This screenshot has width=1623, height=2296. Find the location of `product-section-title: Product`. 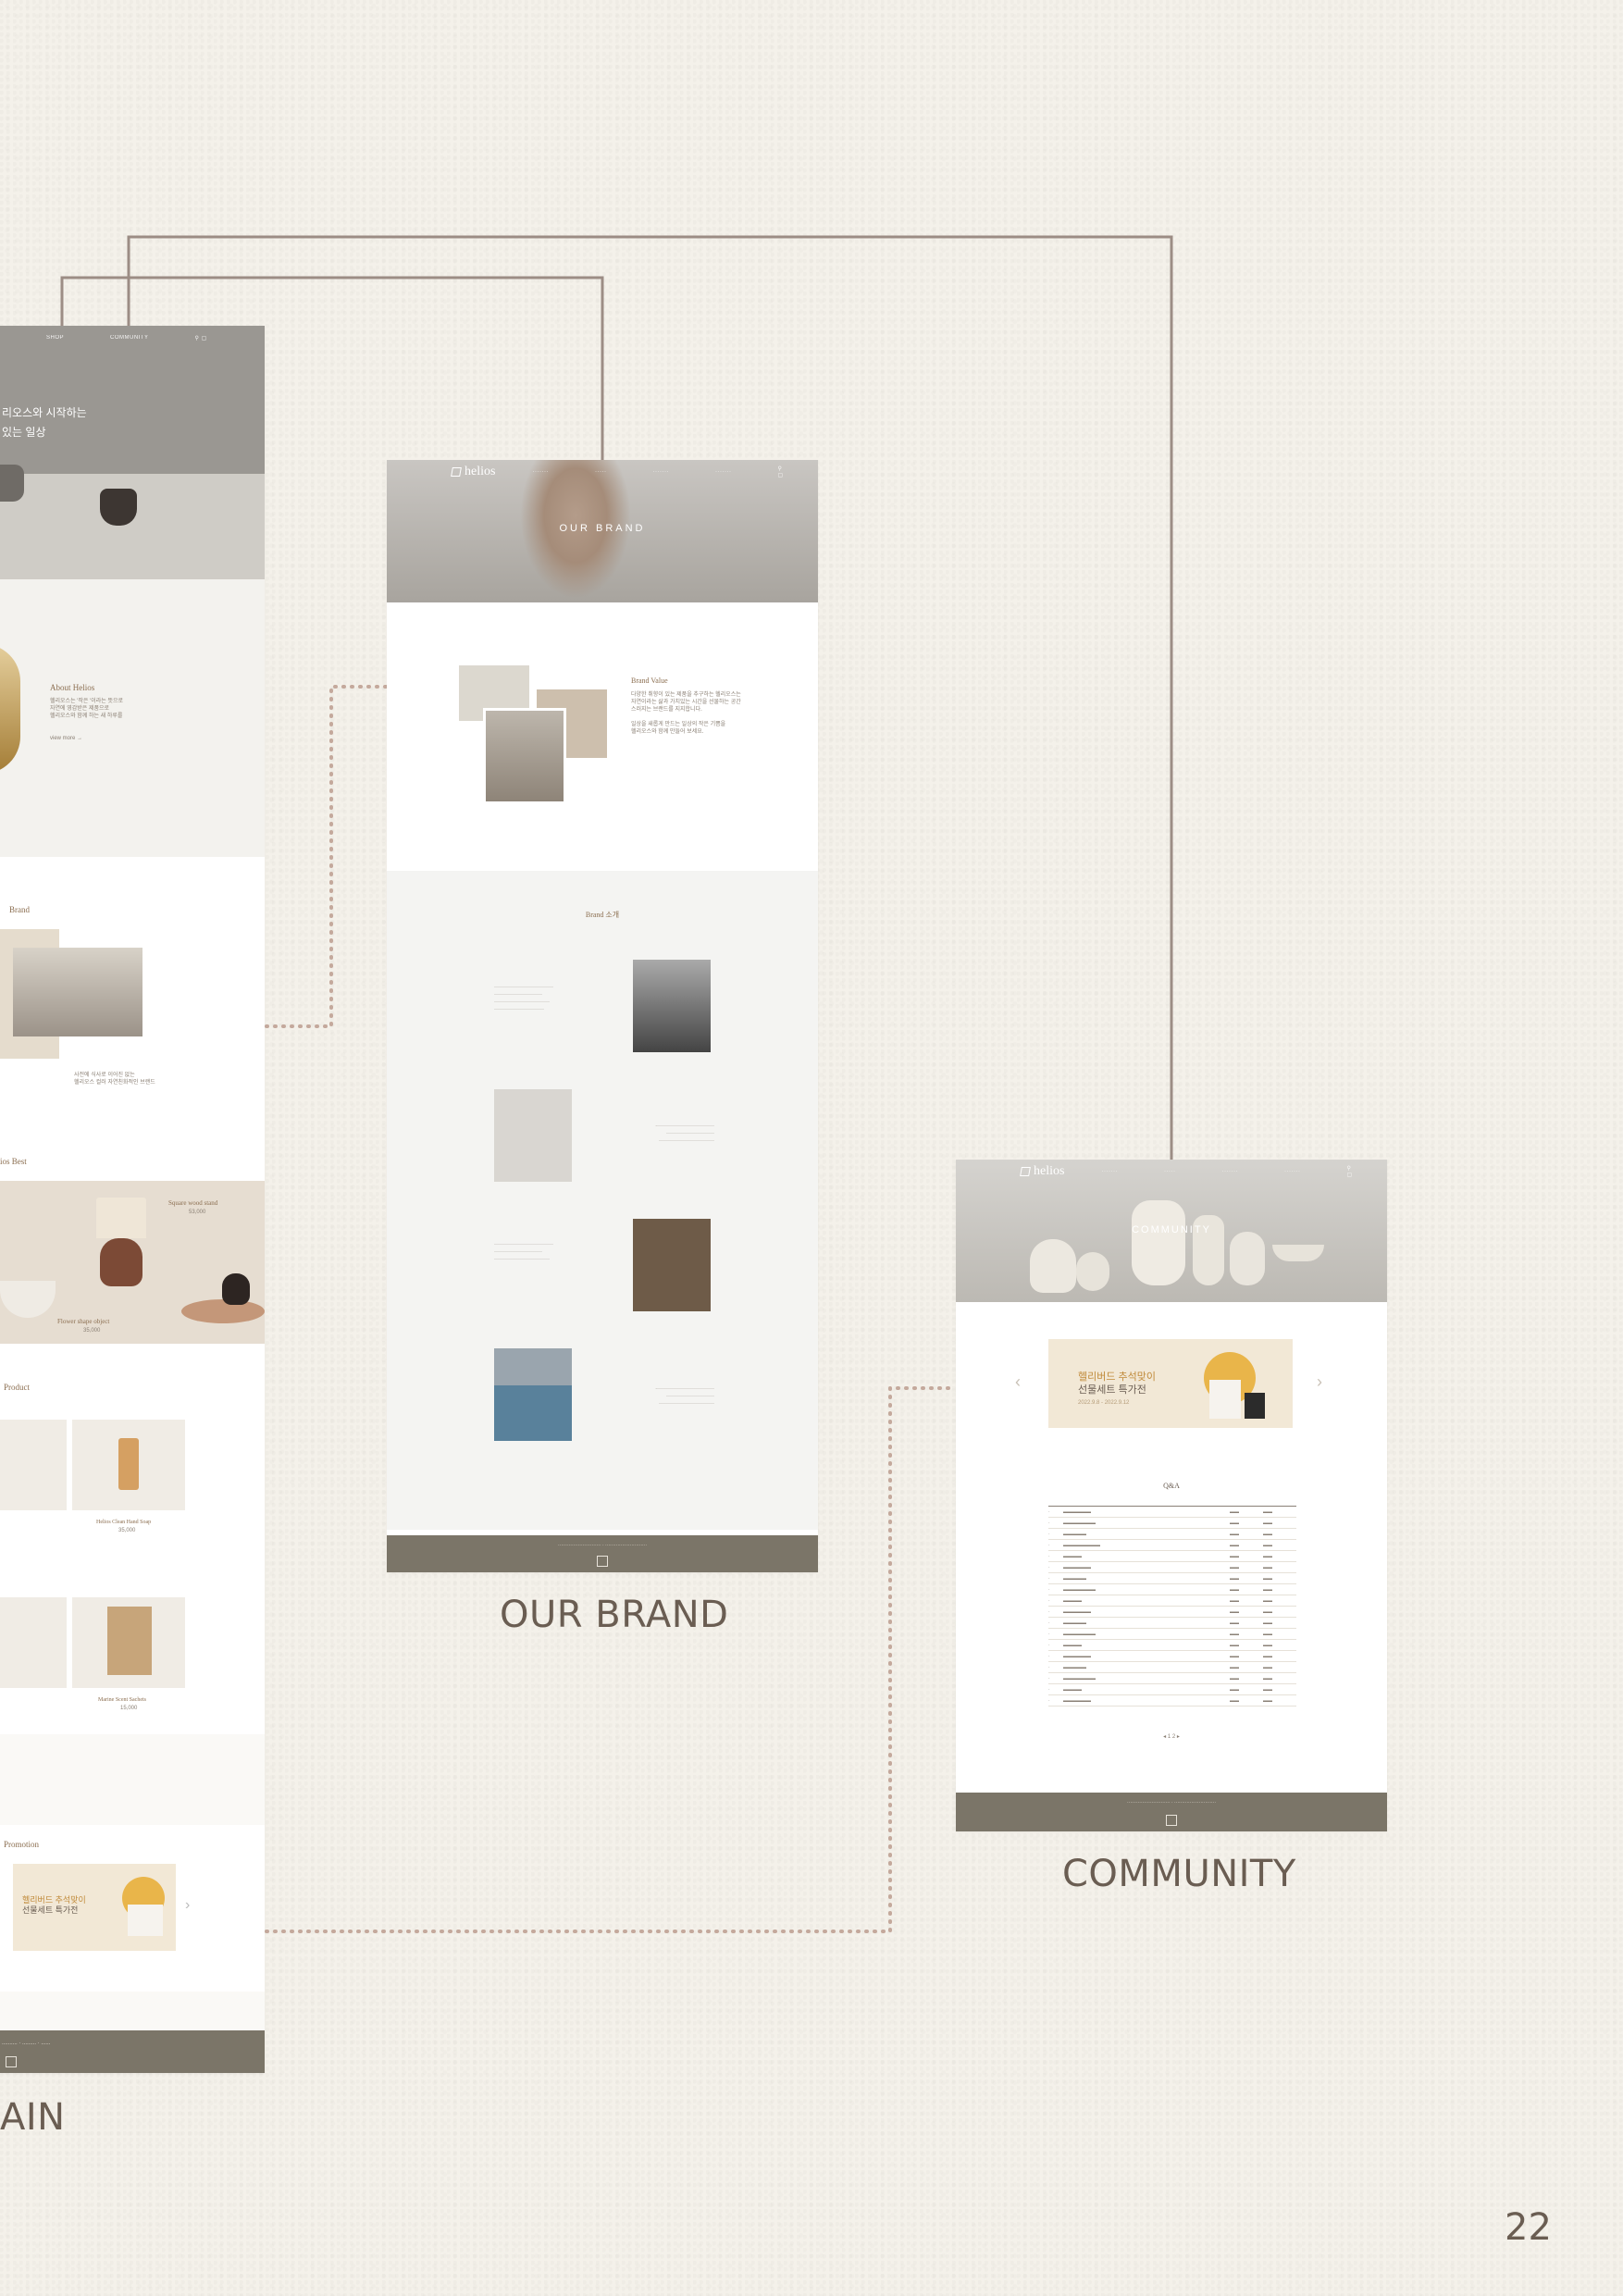

product-section-title: Product is located at coordinates (17, 1388).